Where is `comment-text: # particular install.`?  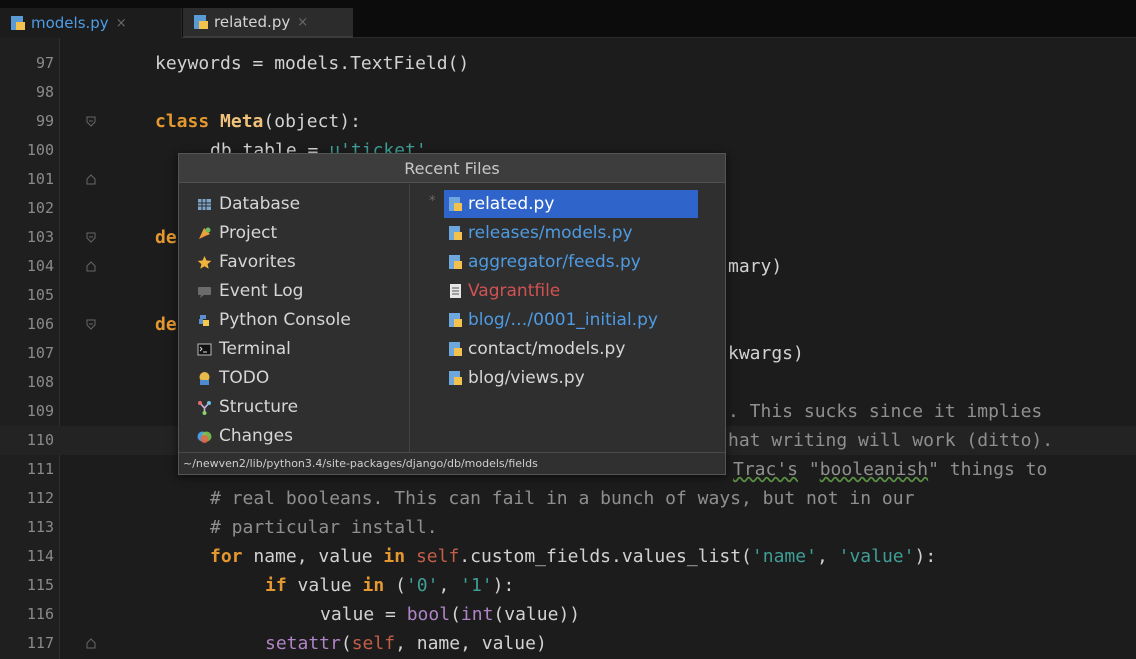
comment-text: # particular install. is located at coordinates (324, 527).